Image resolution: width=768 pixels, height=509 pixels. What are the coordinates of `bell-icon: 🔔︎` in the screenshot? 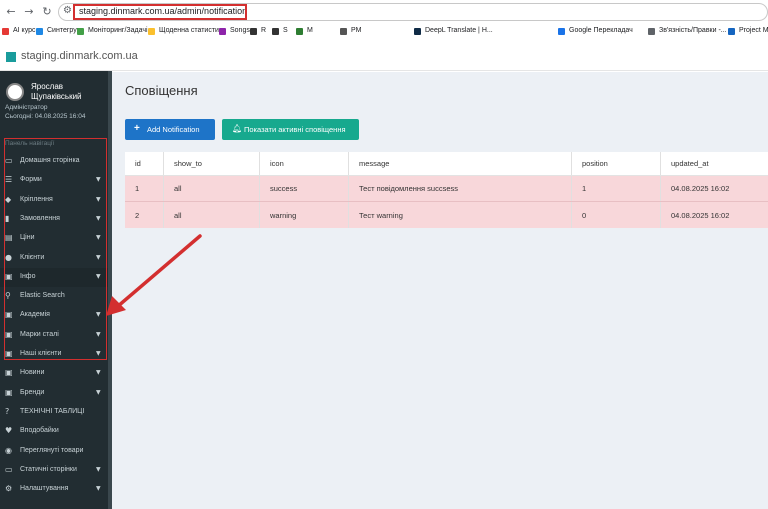 It's located at (237, 128).